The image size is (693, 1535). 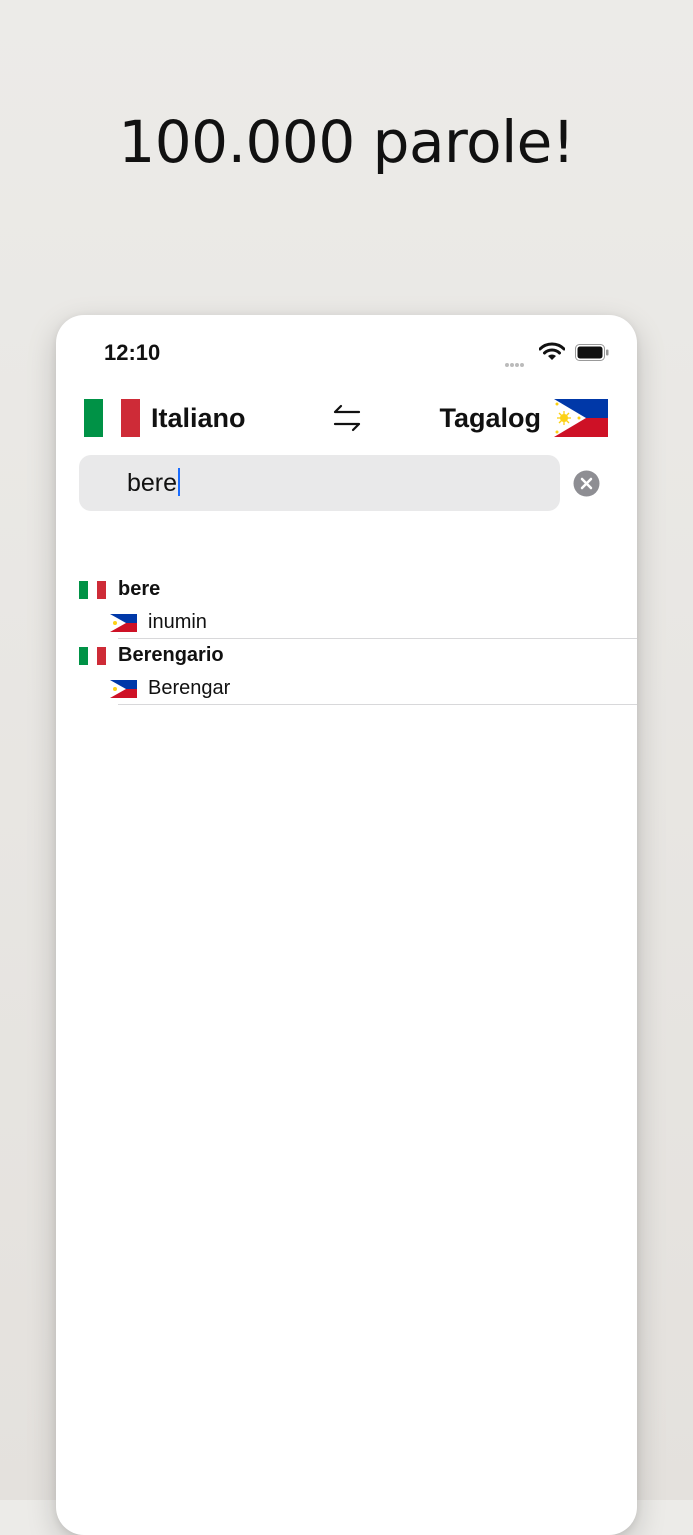 I want to click on clear-search-icon, so click(x=586, y=483).